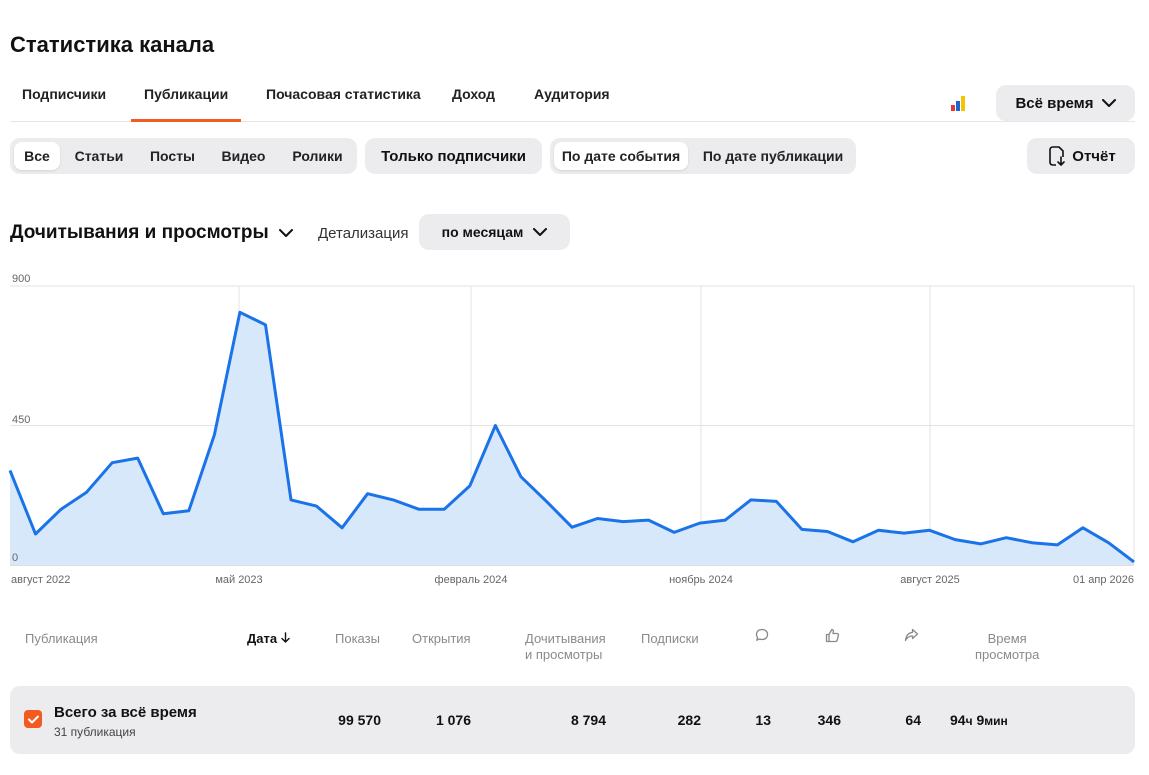  Describe the element at coordinates (317, 156) in the screenshot. I see `filter-shorts: Ролики` at that location.